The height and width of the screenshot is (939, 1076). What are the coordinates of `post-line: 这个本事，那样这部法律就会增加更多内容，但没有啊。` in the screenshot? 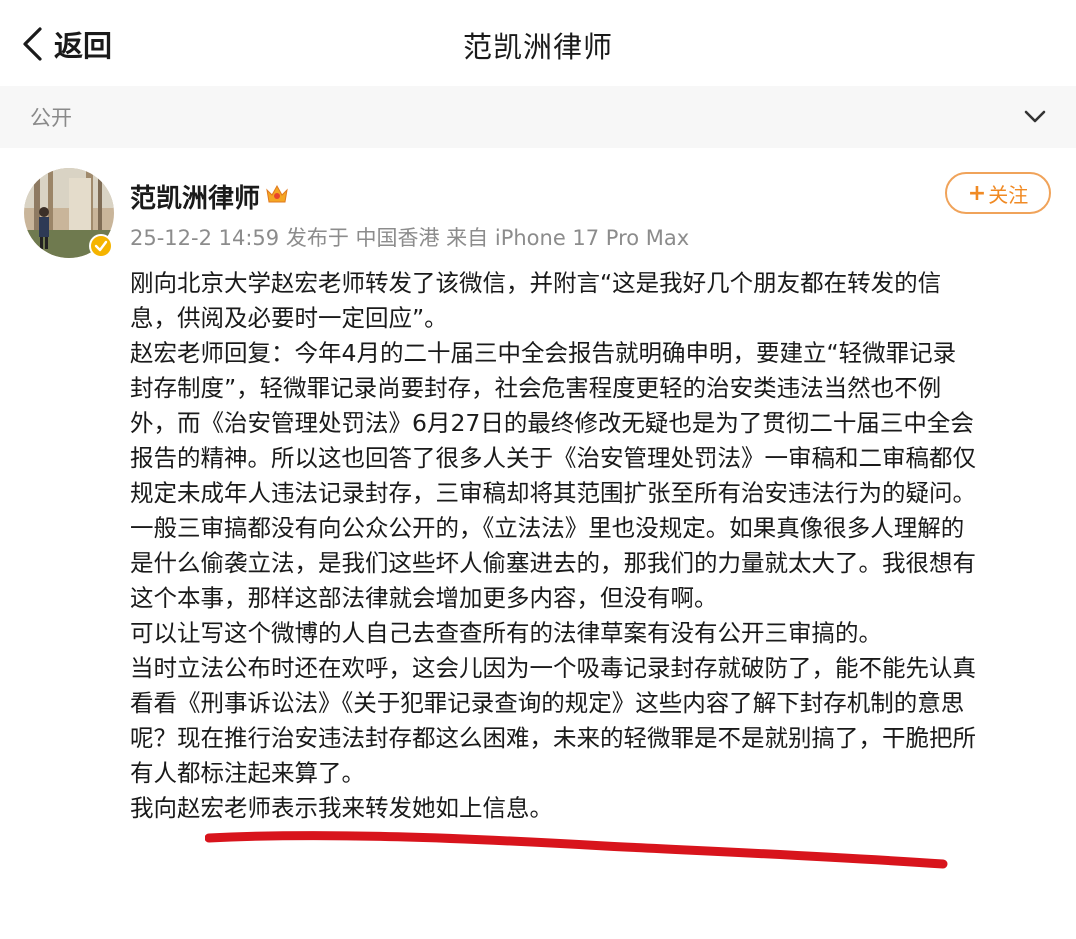 It's located at (424, 598).